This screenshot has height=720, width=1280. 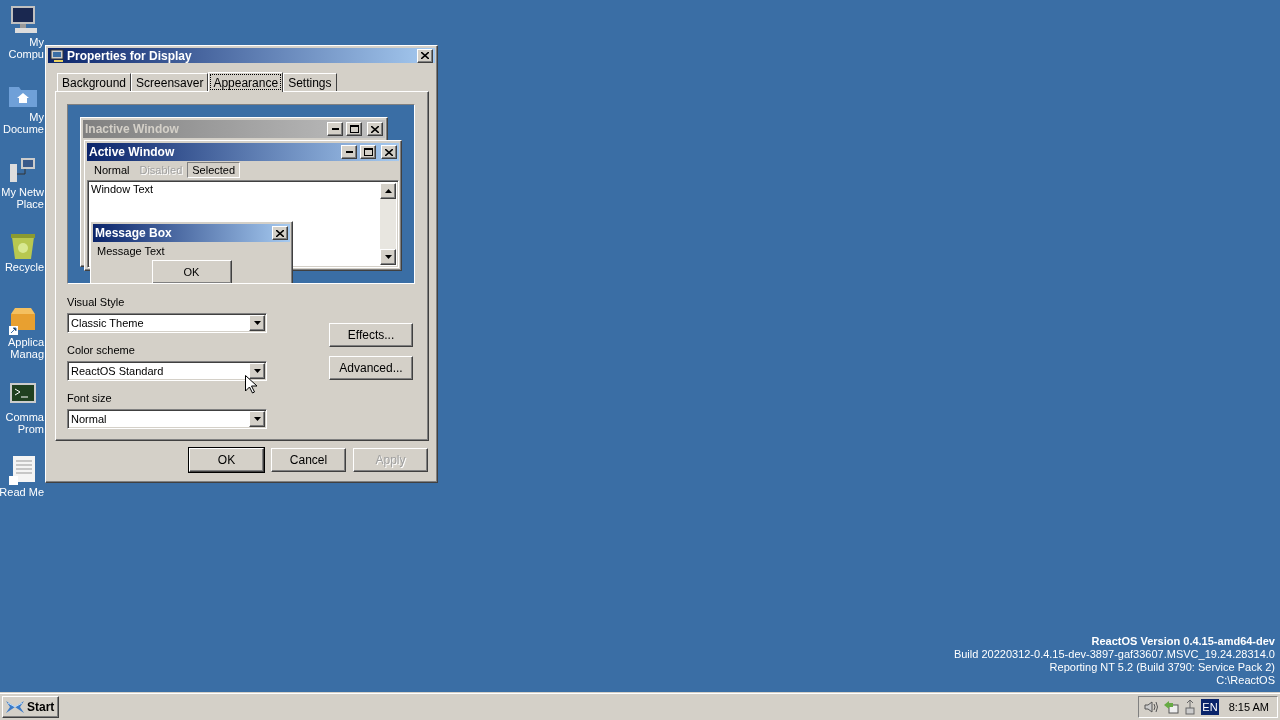 What do you see at coordinates (112, 170) in the screenshot?
I see `menu-item: Normal` at bounding box center [112, 170].